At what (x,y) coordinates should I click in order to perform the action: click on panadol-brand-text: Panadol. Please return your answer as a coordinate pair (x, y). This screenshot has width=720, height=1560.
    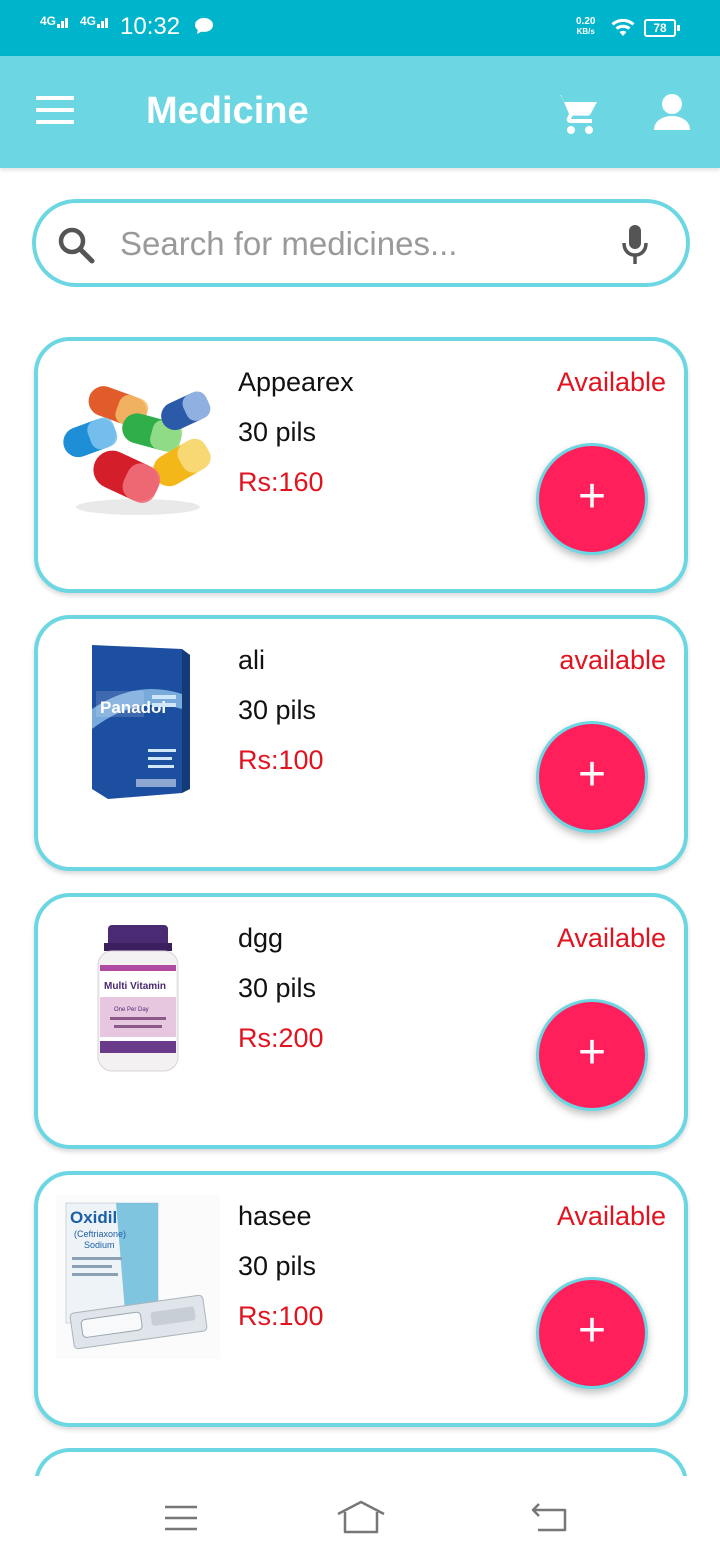
    Looking at the image, I should click on (133, 707).